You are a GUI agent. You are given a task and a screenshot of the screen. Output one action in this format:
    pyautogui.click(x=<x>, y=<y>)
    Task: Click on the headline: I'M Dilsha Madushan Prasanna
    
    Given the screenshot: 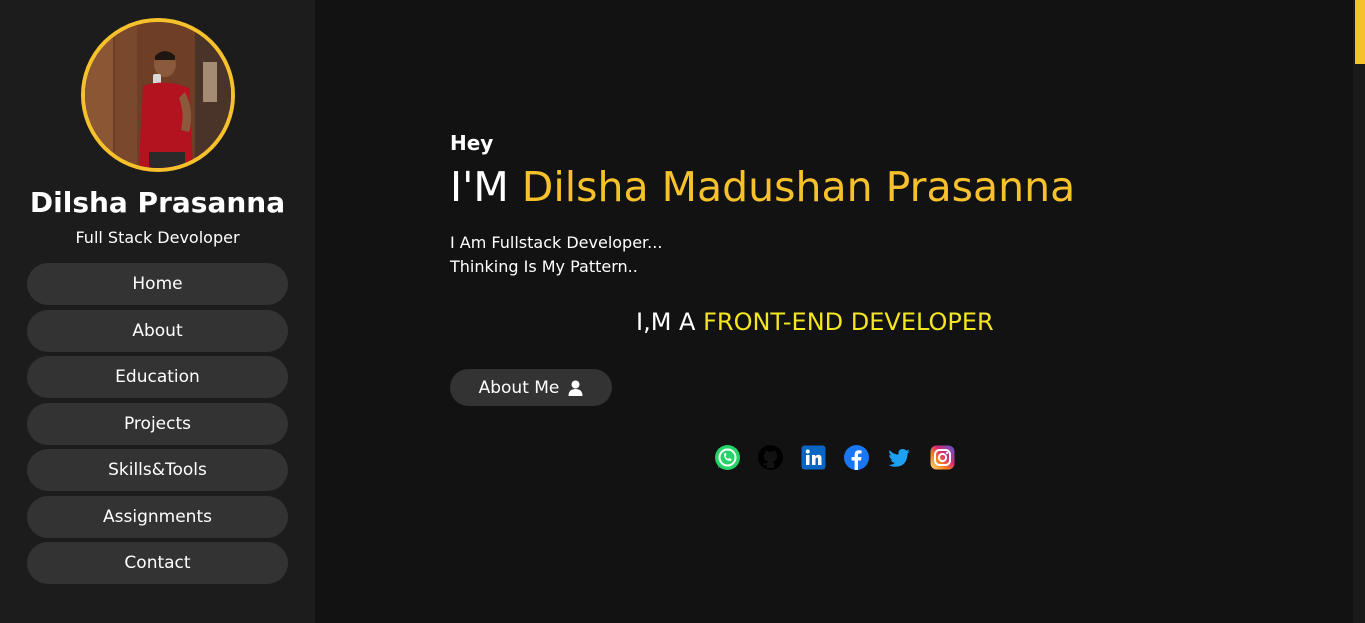 What is the action you would take?
    pyautogui.click(x=762, y=187)
    